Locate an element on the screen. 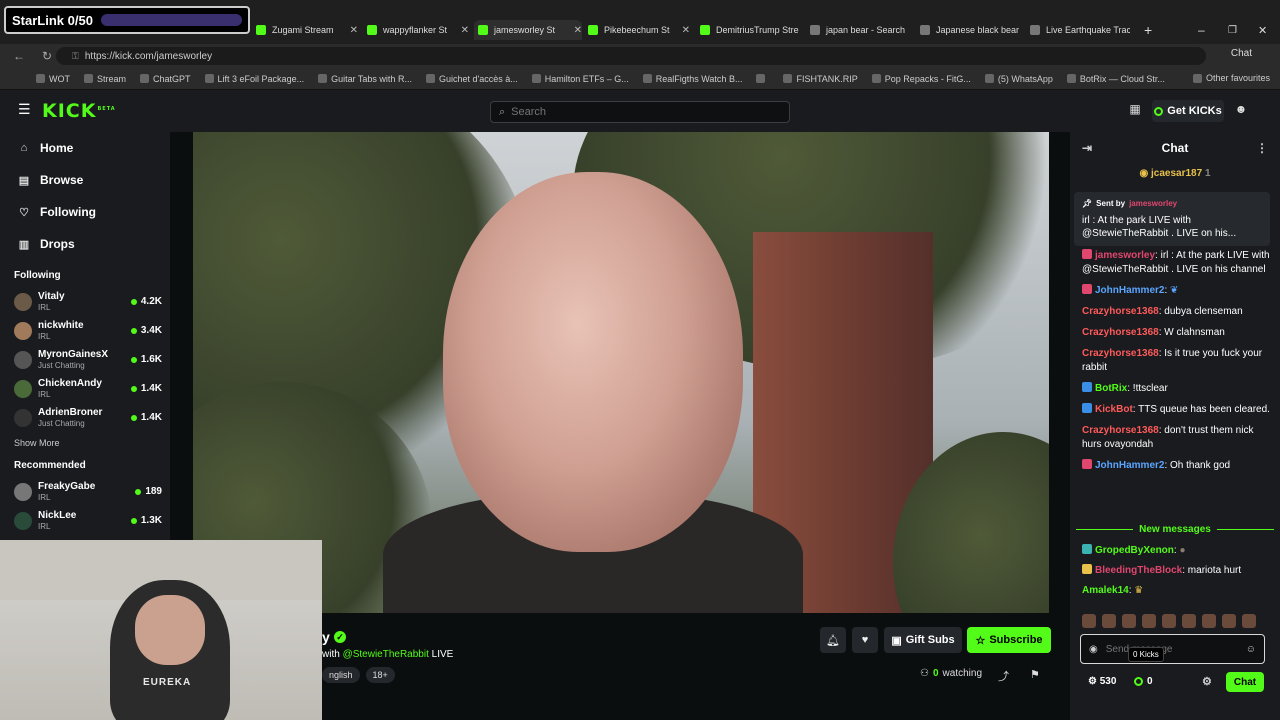  bookmark-item: (5) WhatsApp is located at coordinates (1018, 79).